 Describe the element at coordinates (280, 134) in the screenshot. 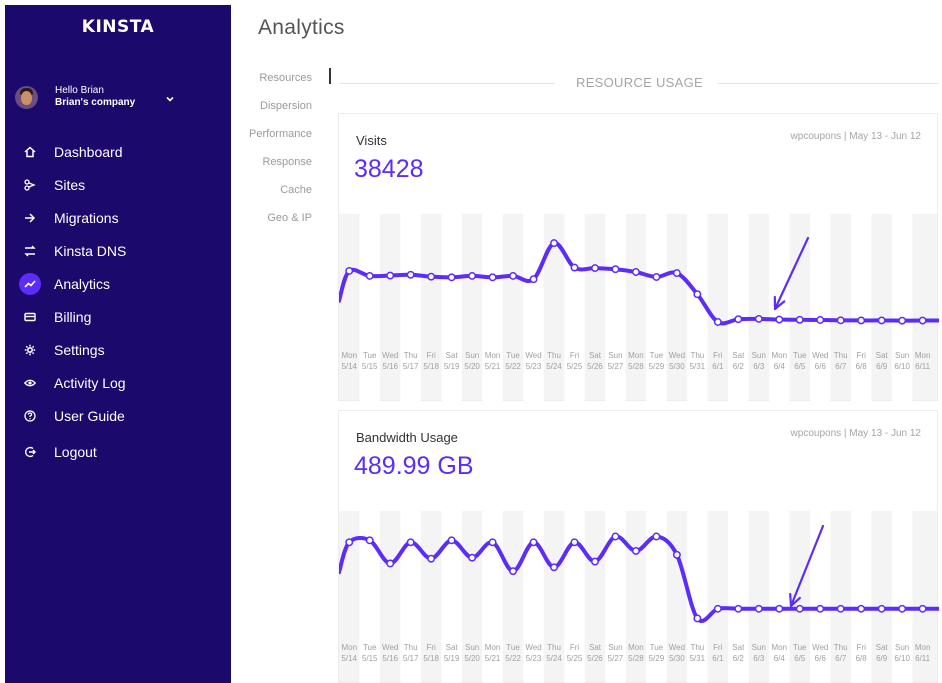

I see `subnav-item-performance: Performance` at that location.